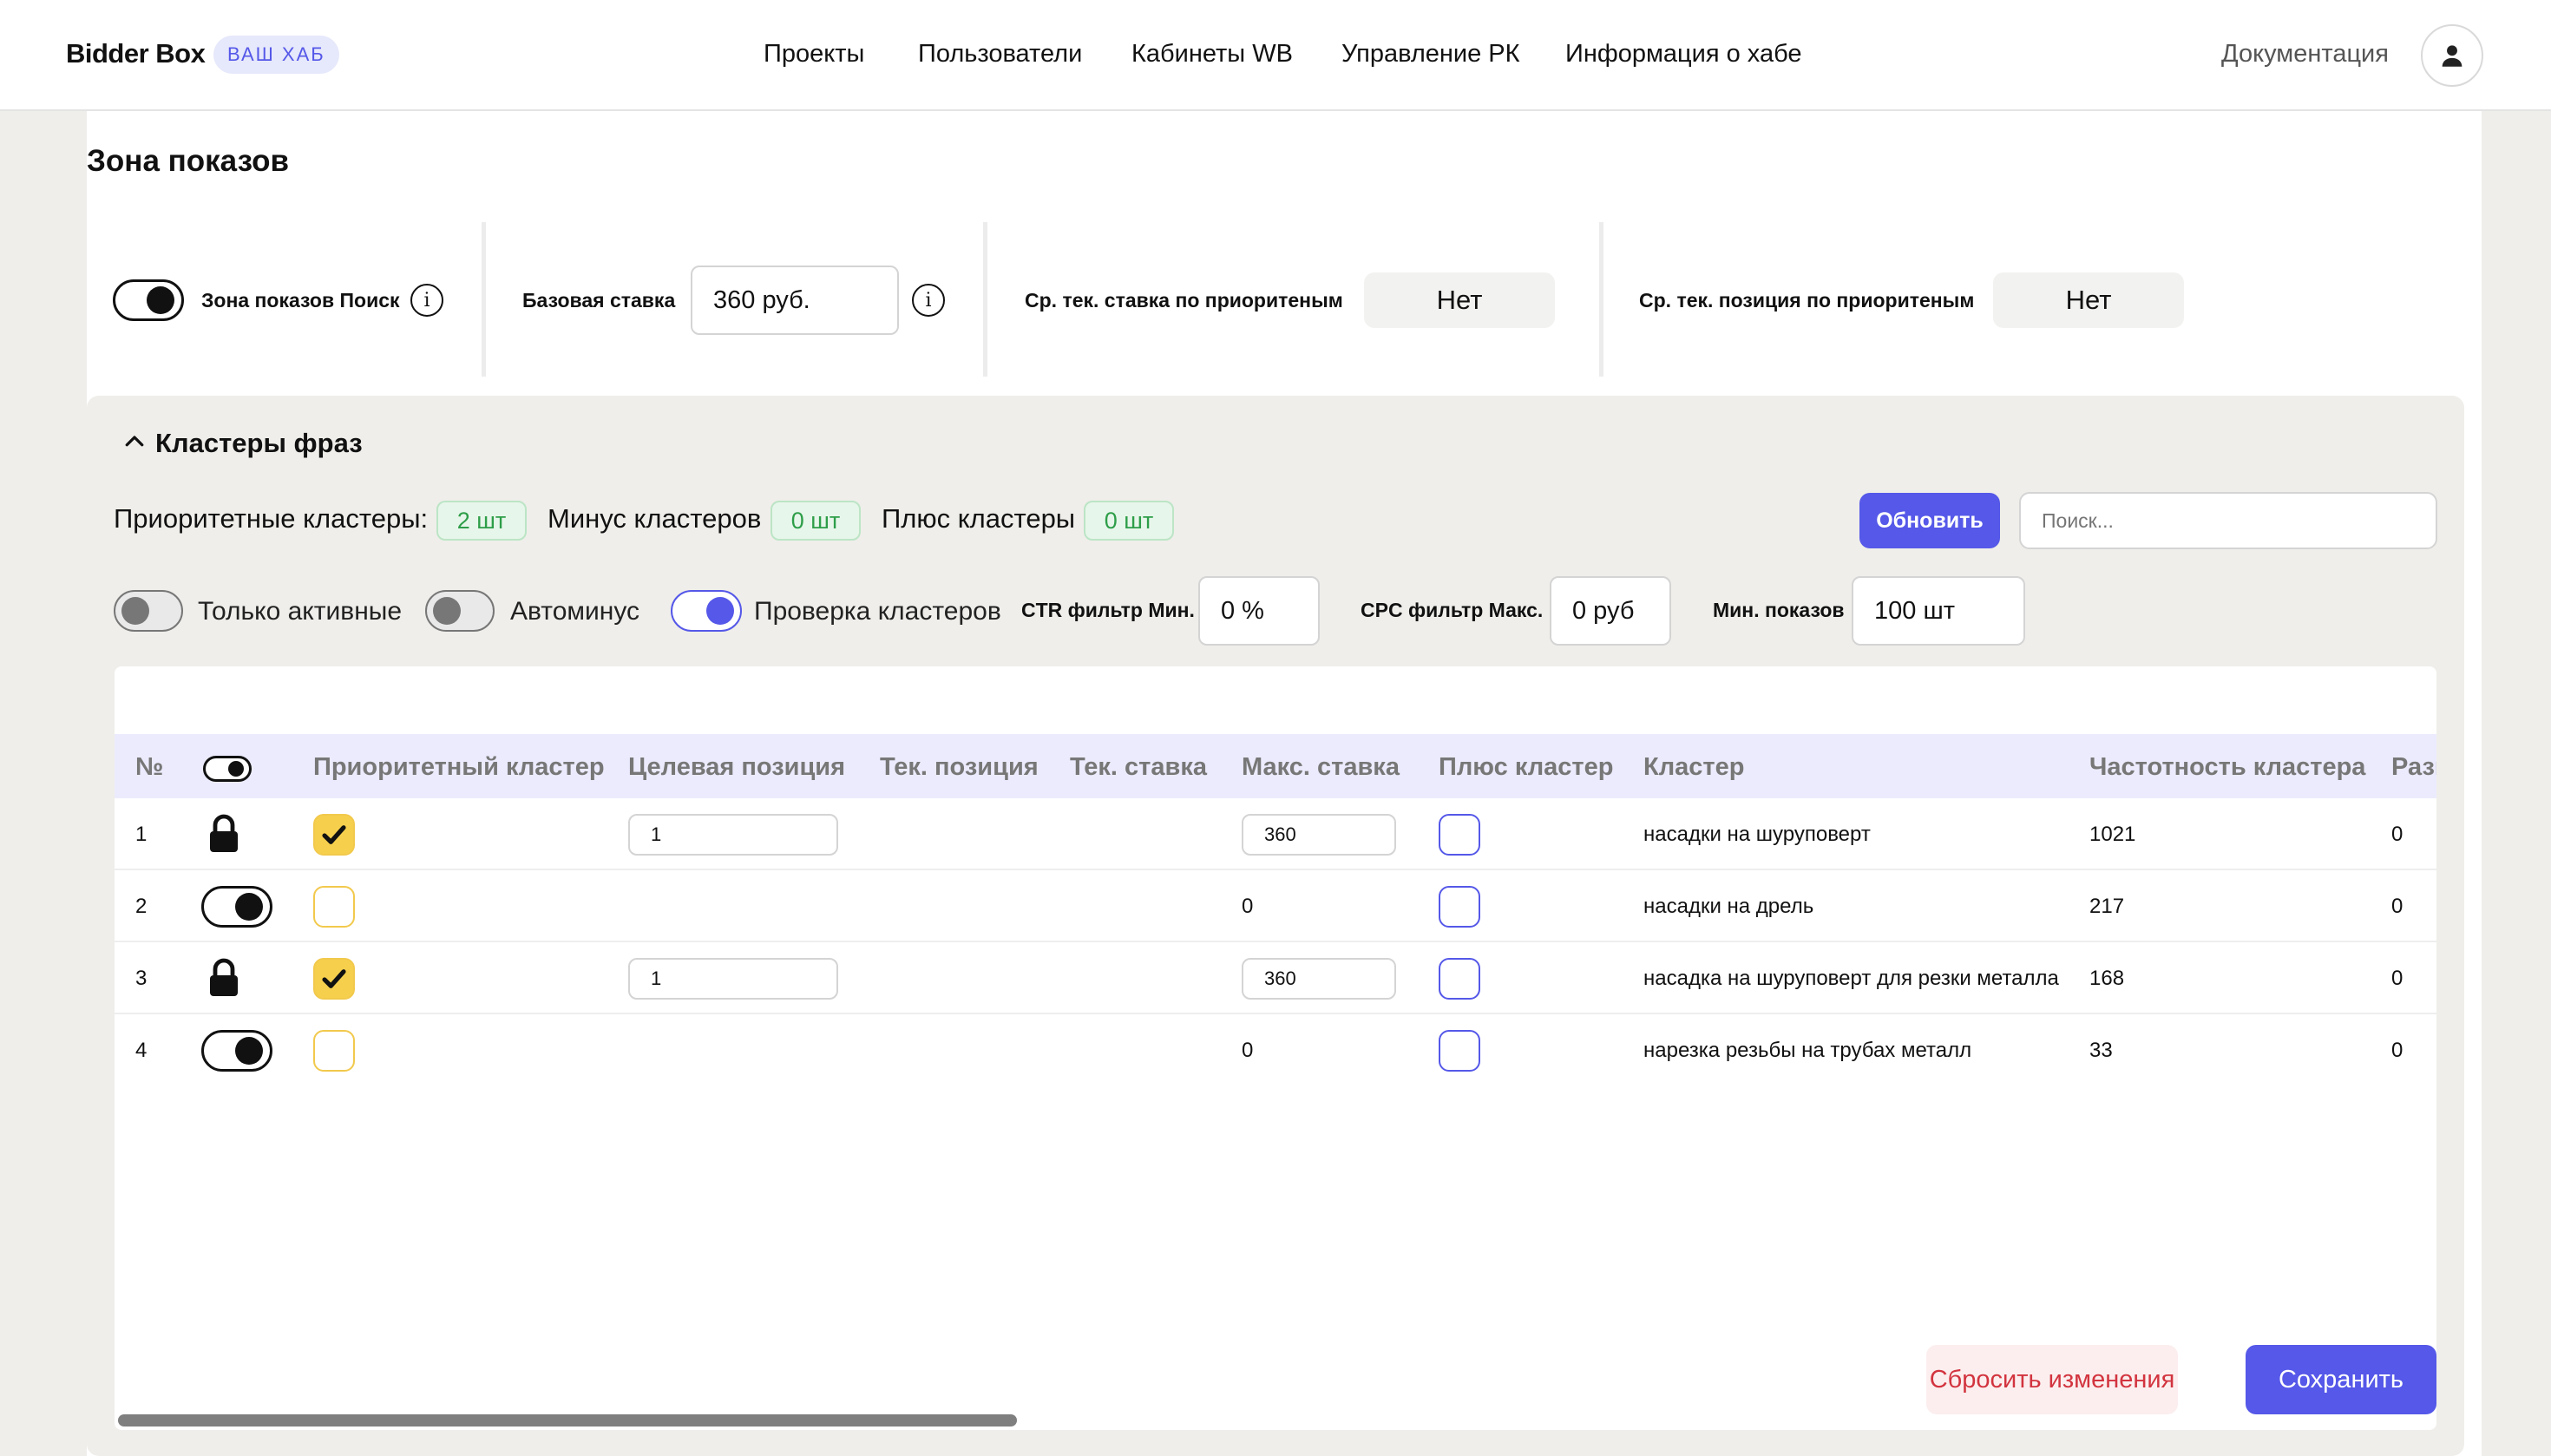  Describe the element at coordinates (2107, 906) in the screenshot. I see `cluster-frequency: 217` at that location.